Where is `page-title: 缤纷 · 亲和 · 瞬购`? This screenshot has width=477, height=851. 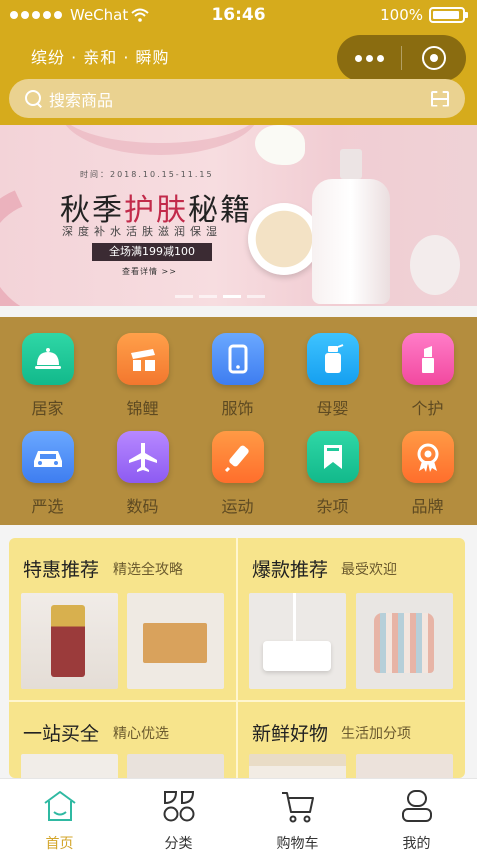 page-title: 缤纷 · 亲和 · 瞬购 is located at coordinates (100, 57).